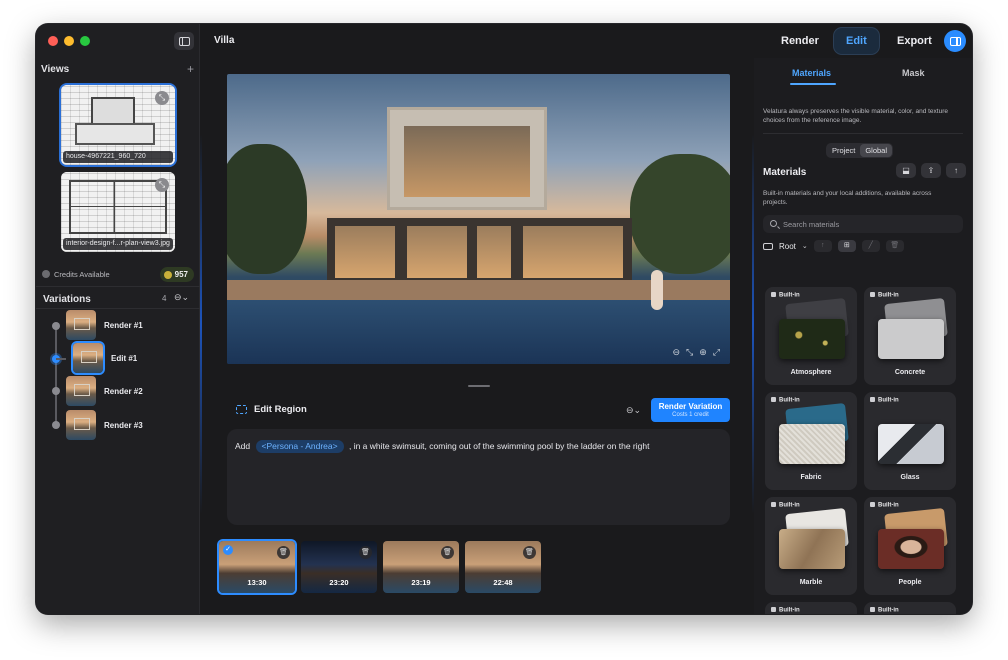 This screenshot has height=660, width=1008. I want to click on coin-icon, so click(46, 274).